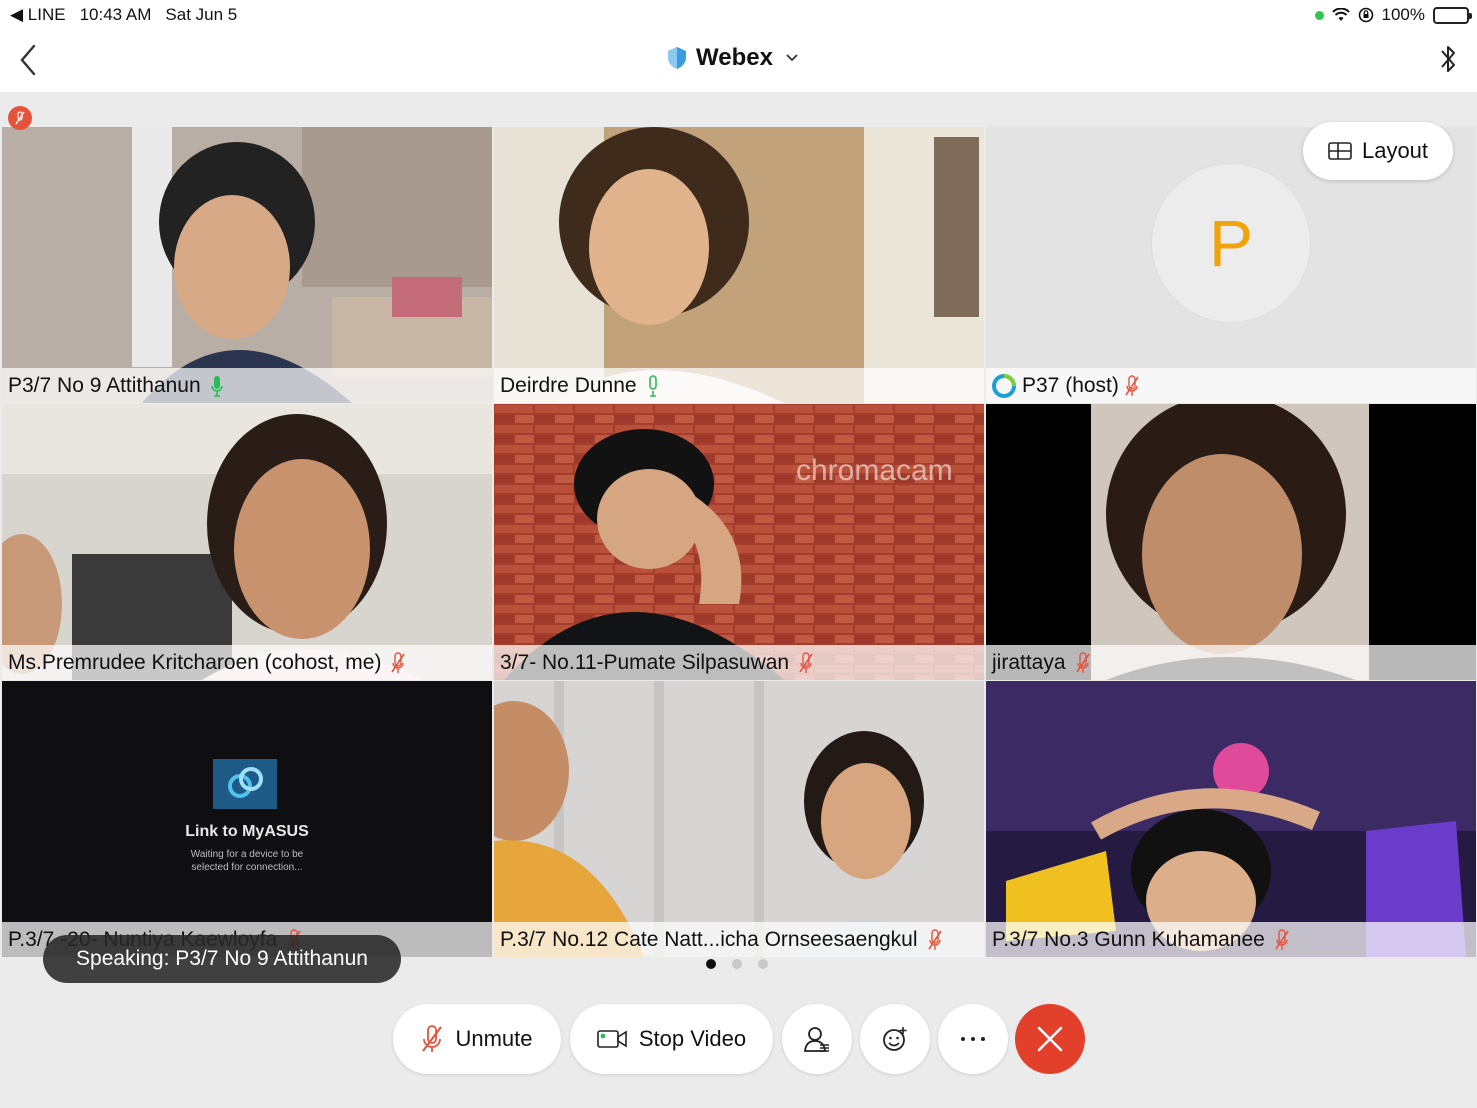 The height and width of the screenshot is (1108, 1477). I want to click on participant-tile: chromacam 3/7- No.11-Pumate Silpasuwan, so click(739, 542).